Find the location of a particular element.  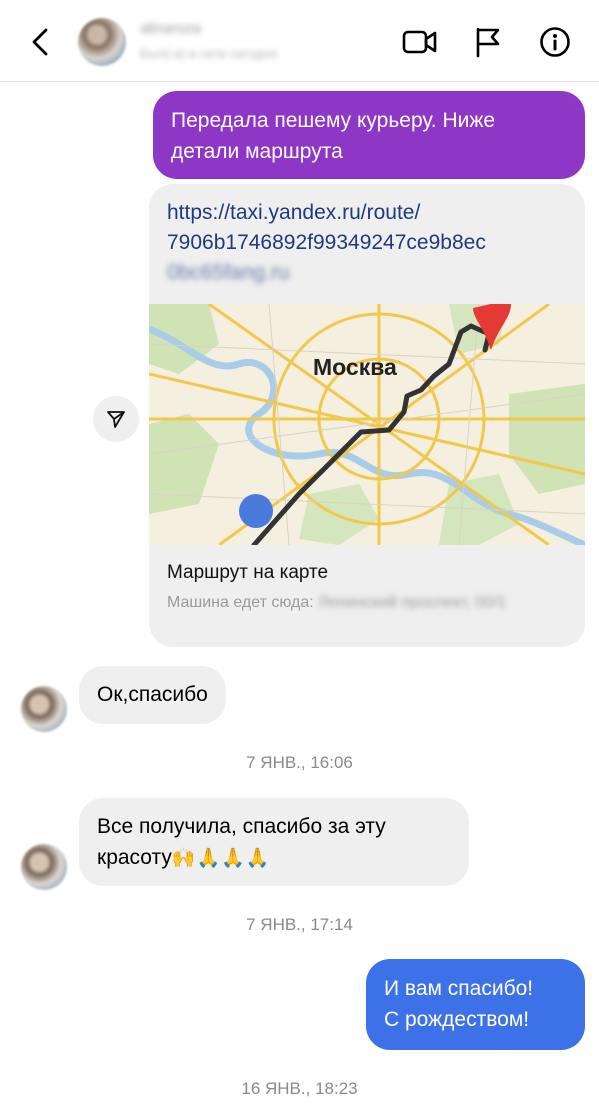

info-button is located at coordinates (555, 42).